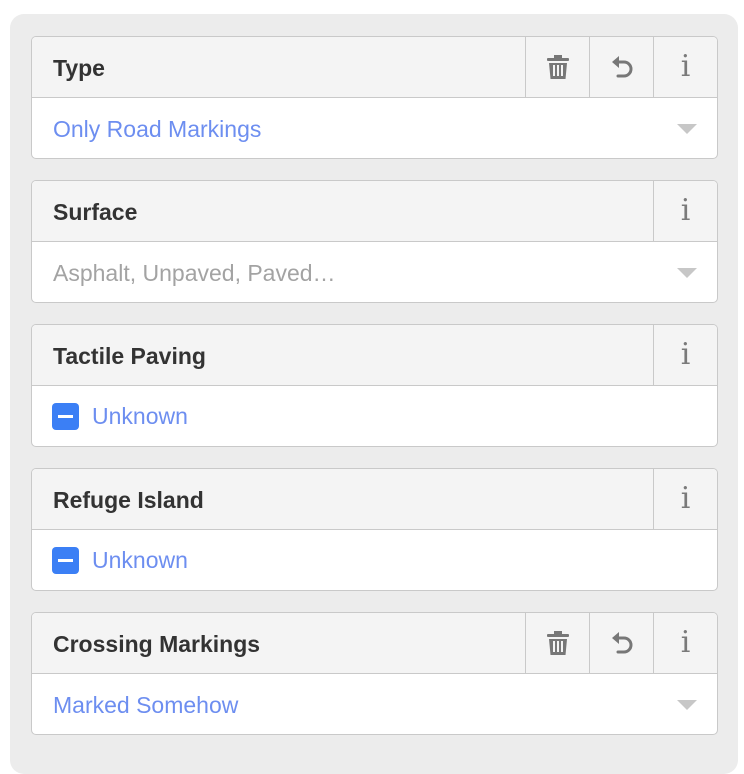 This screenshot has height=774, width=744. I want to click on field-label-surface: Surface, so click(95, 212).